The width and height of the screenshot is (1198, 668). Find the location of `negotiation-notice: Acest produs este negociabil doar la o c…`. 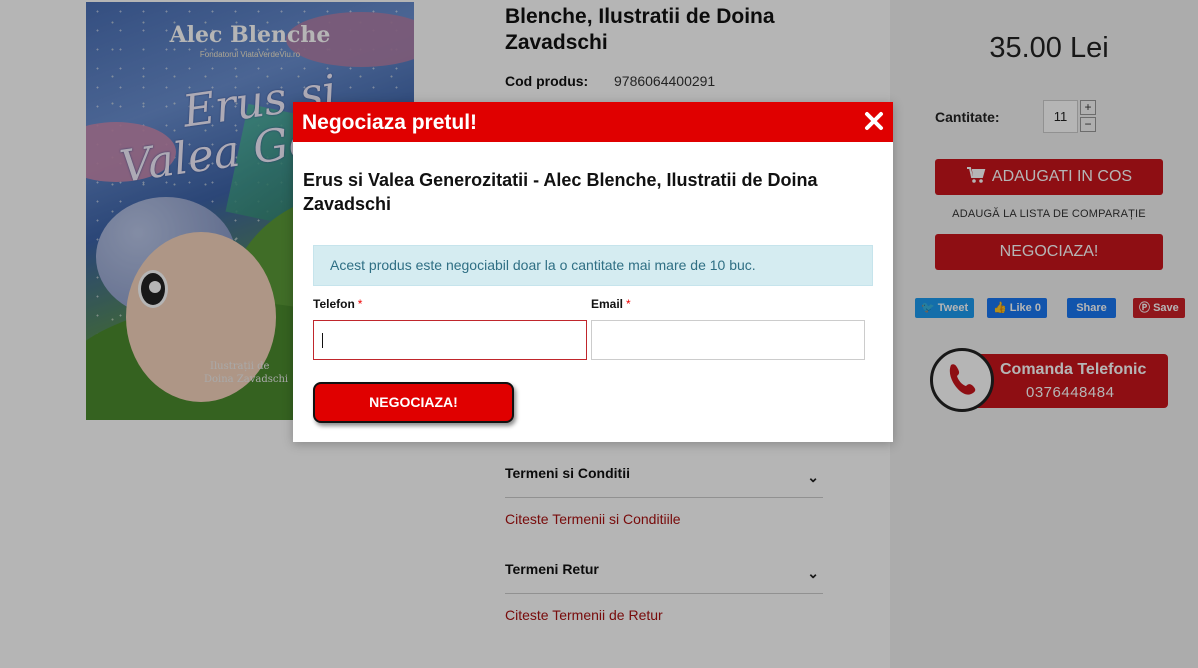

negotiation-notice: Acest produs este negociabil doar la o c… is located at coordinates (593, 265).